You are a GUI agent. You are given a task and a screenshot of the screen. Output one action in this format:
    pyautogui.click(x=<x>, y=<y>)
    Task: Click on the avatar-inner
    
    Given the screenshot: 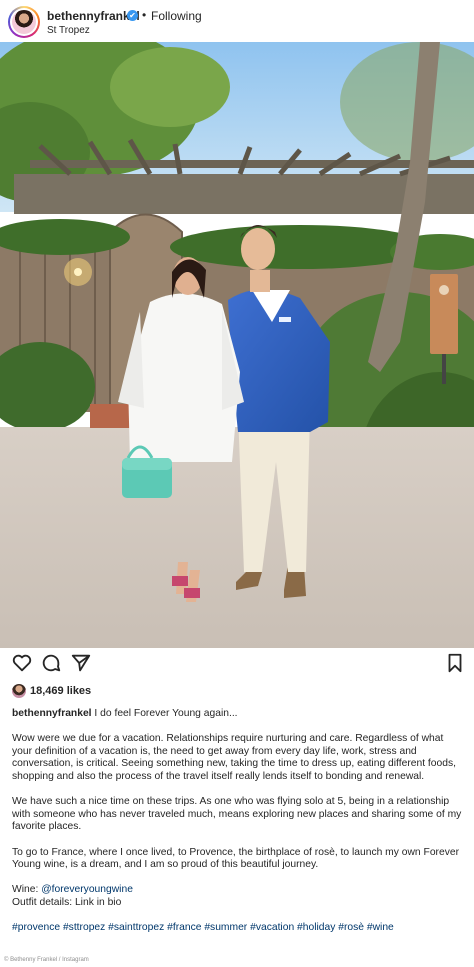 What is the action you would take?
    pyautogui.click(x=24, y=22)
    